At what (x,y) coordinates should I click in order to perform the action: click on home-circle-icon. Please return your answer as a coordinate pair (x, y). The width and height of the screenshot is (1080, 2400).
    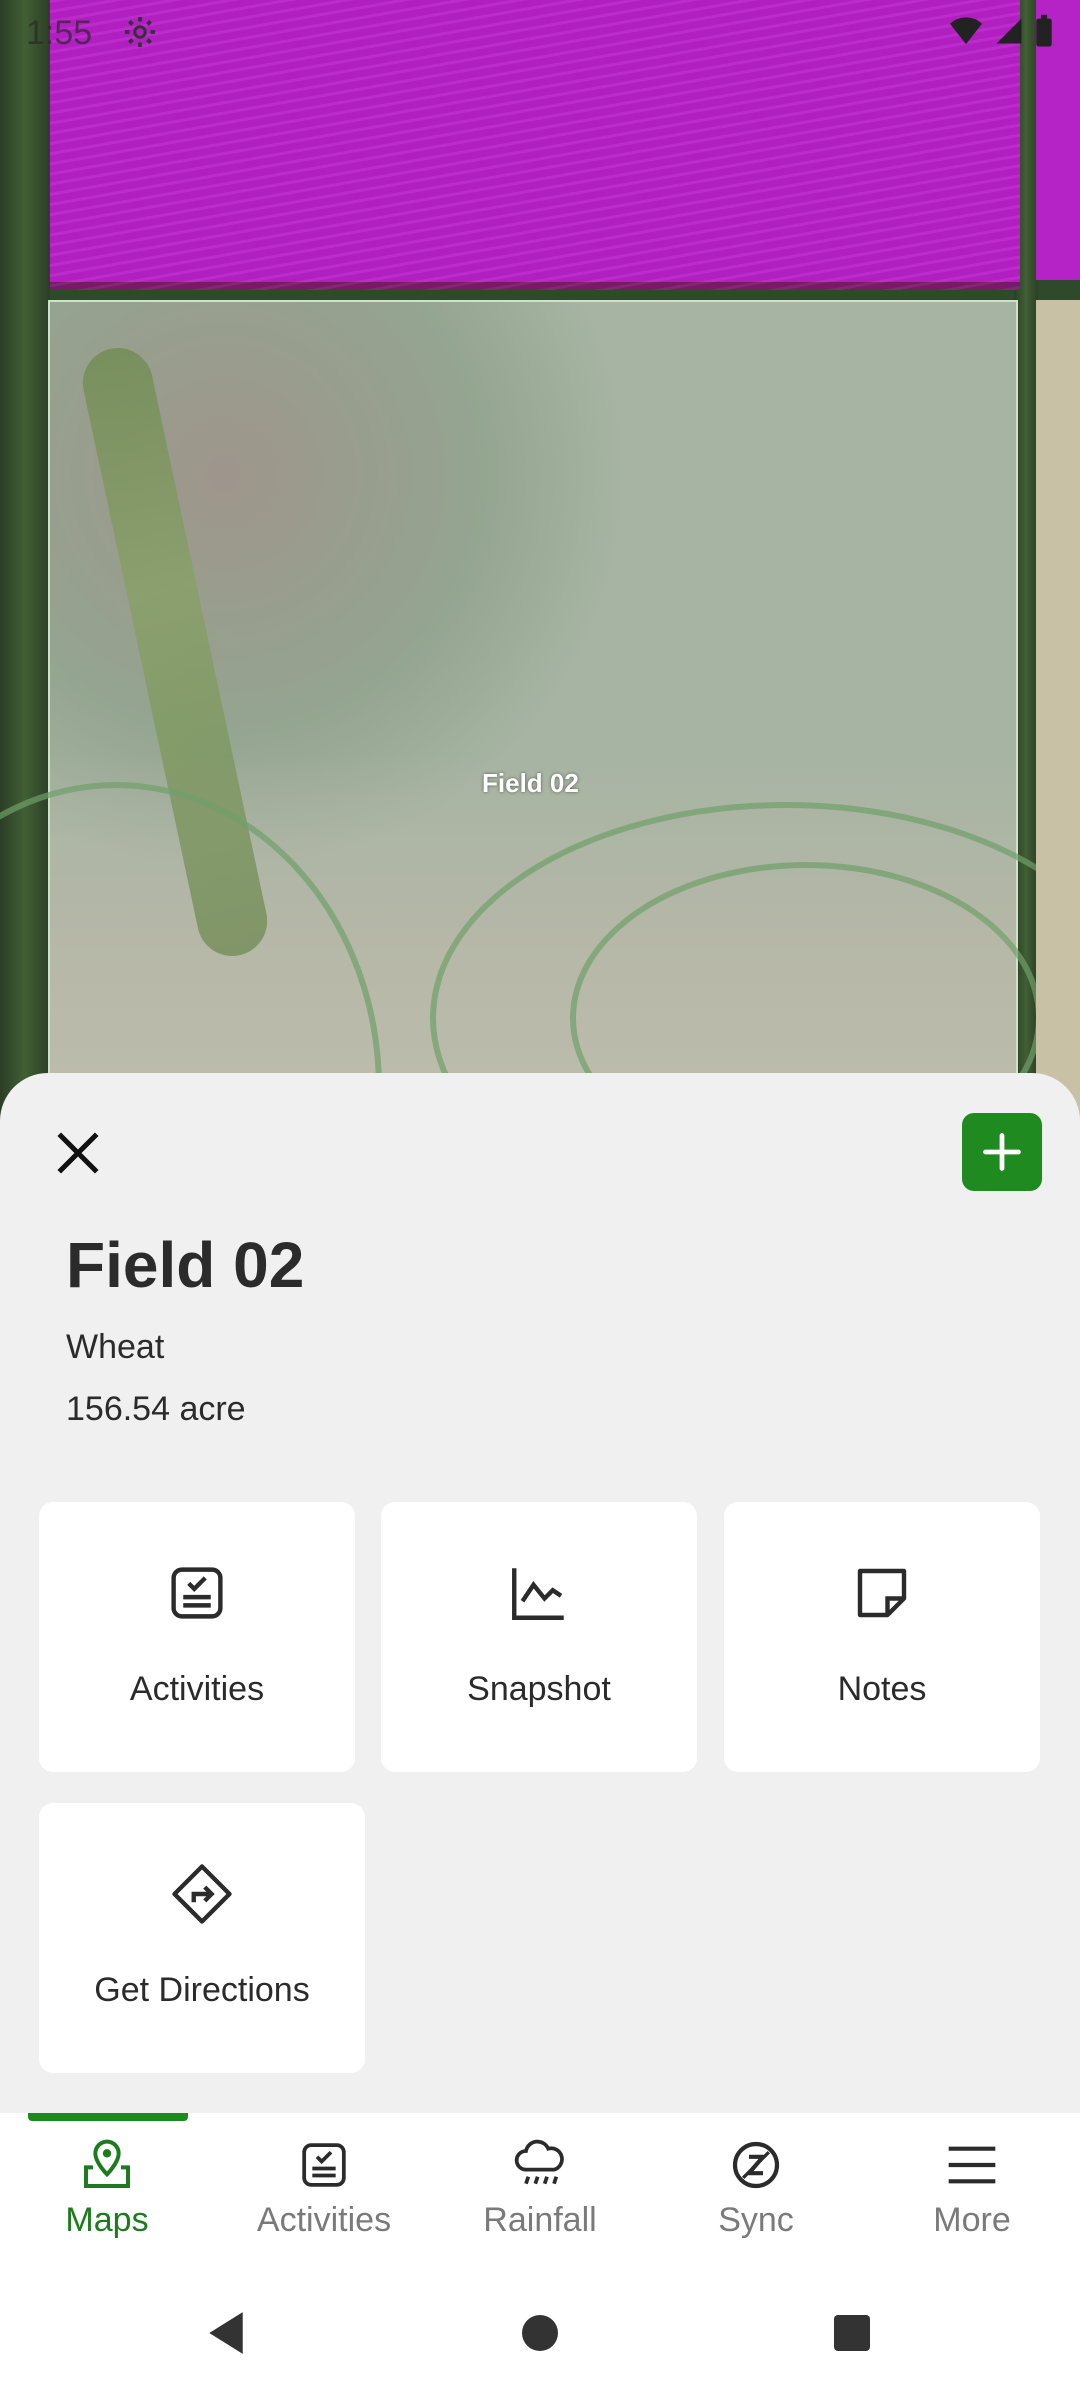
    Looking at the image, I should click on (540, 2333).